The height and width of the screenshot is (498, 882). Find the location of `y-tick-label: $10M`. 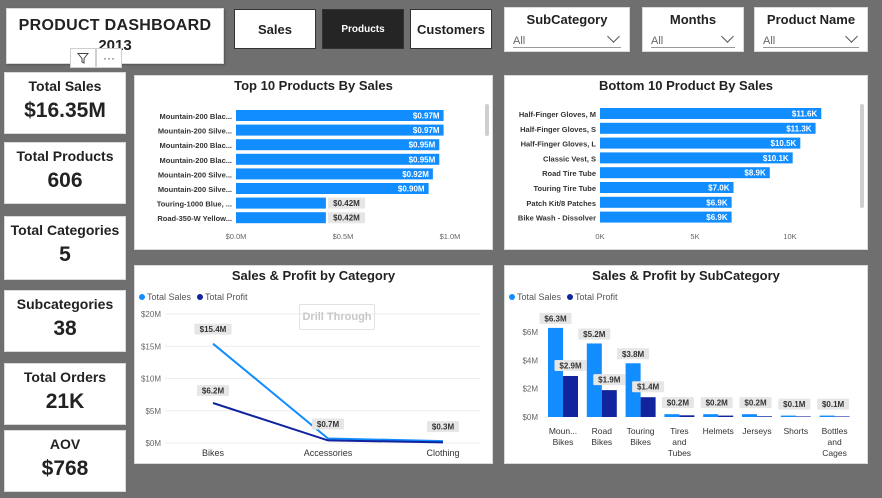

y-tick-label: $10M is located at coordinates (151, 379).